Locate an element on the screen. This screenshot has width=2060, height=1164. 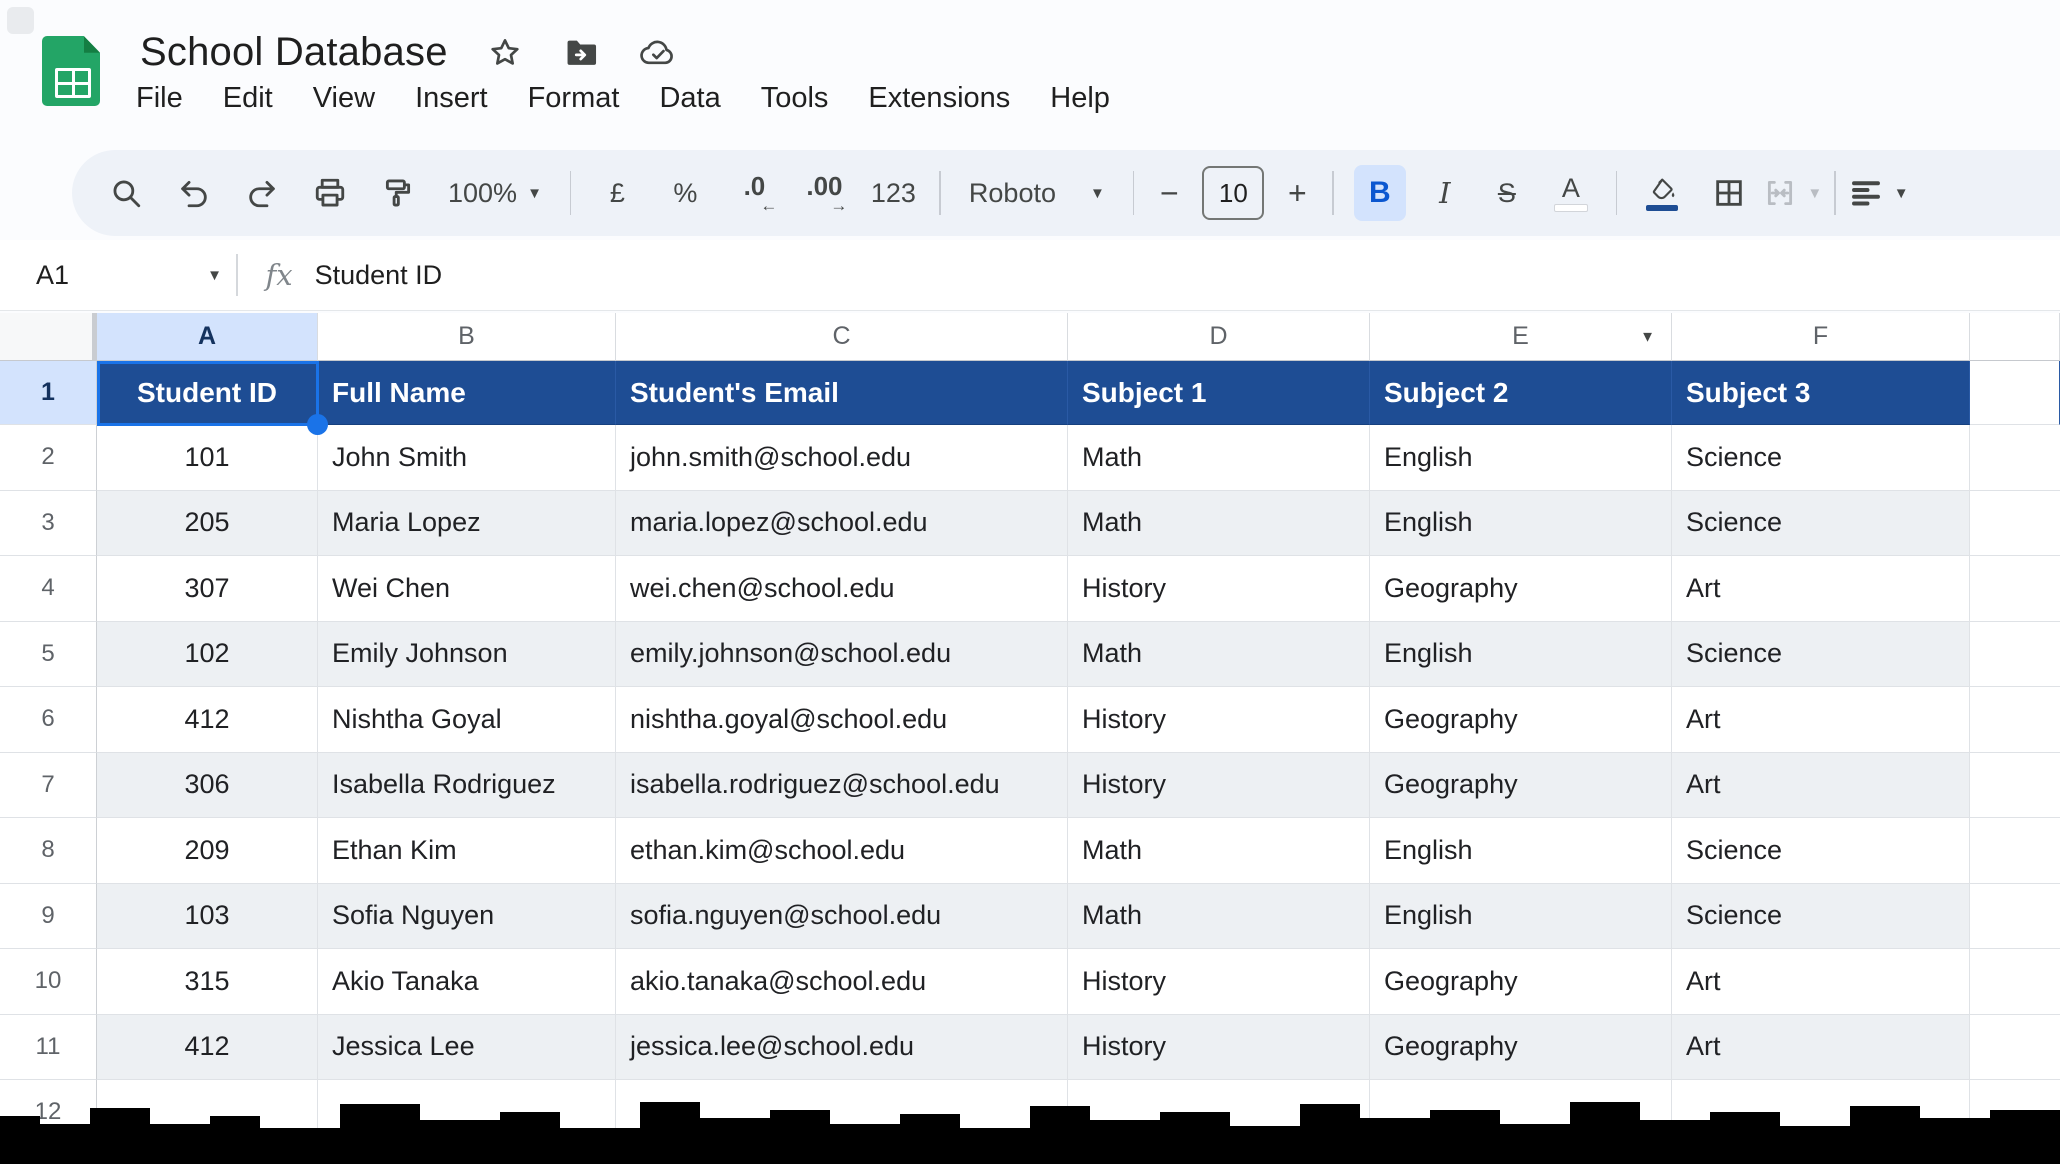
decrease-decimal-button: .0 ← is located at coordinates (754, 193).